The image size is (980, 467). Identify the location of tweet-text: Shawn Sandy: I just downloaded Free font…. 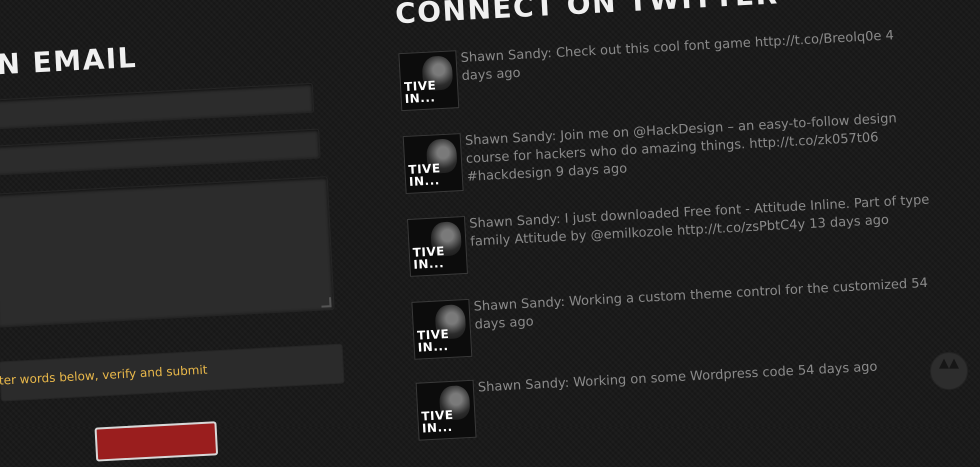
(700, 222).